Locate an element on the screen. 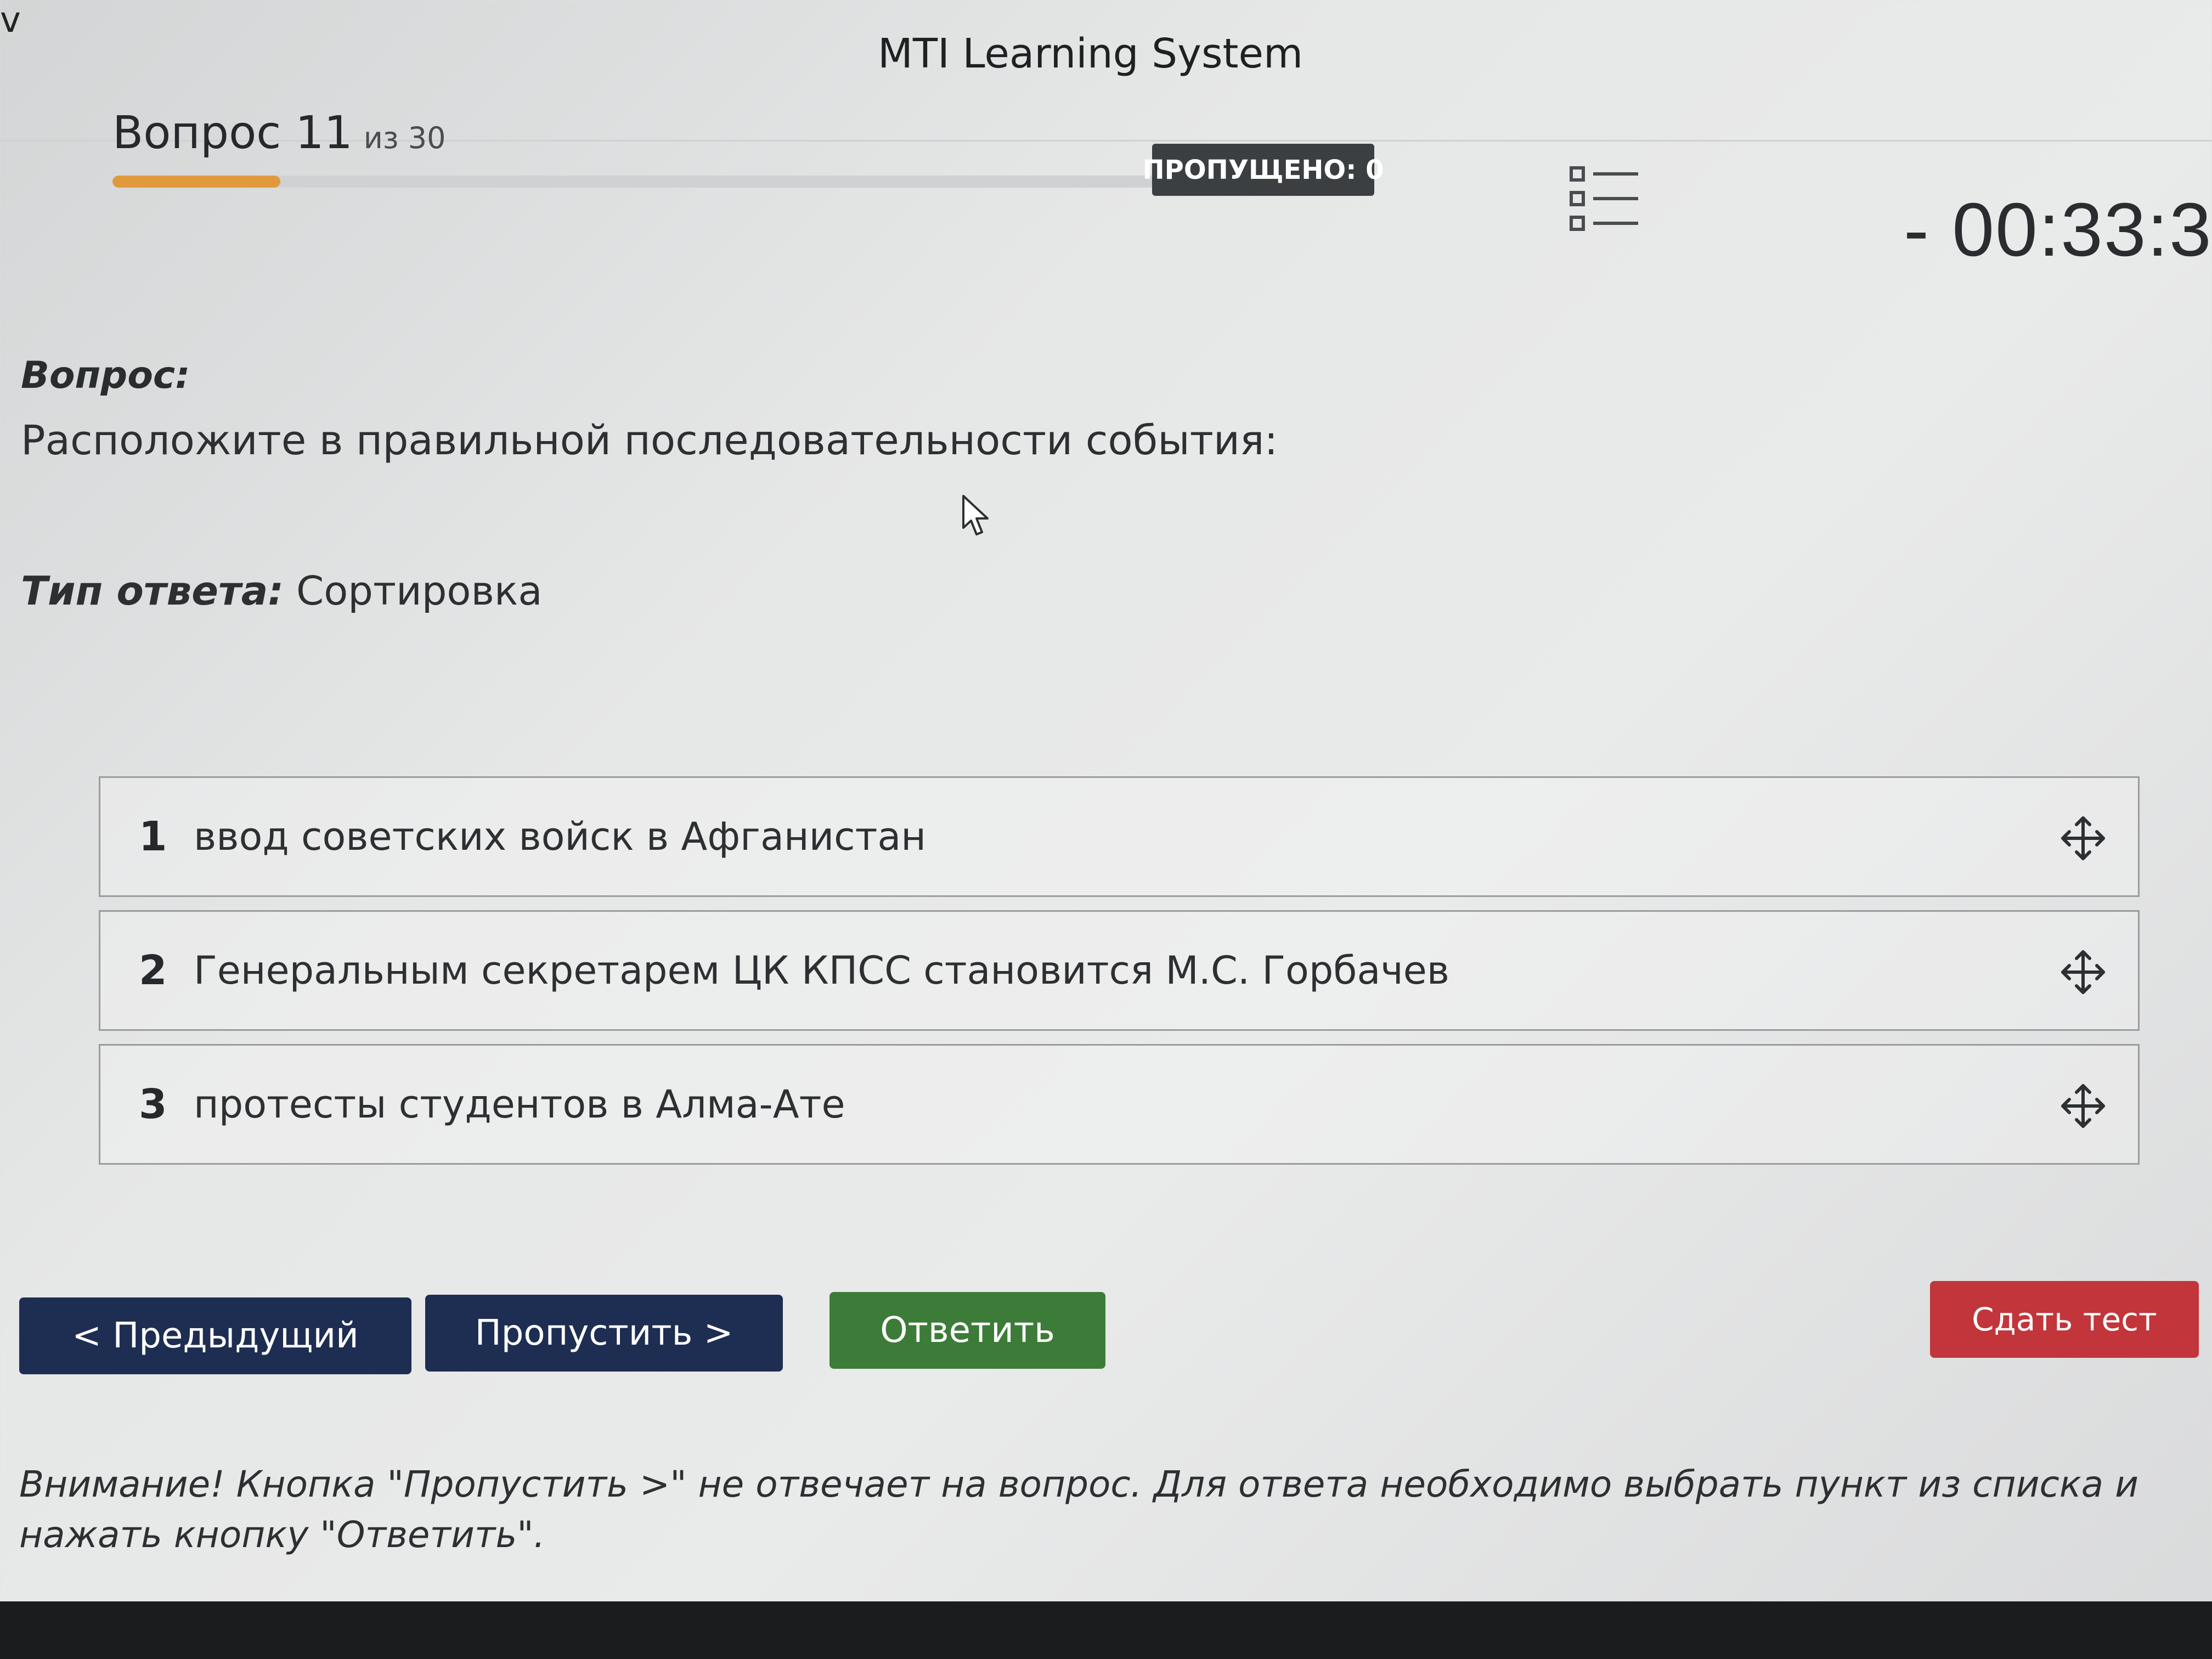 The image size is (2212, 1659). question-number: Вопрос 11 is located at coordinates (232, 133).